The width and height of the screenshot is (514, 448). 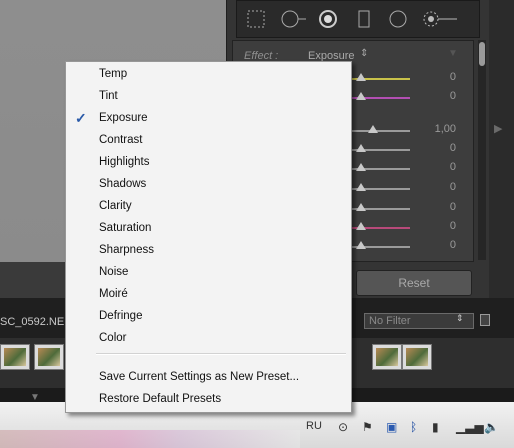 I want to click on volume-icon: 🔈, so click(x=491, y=427).